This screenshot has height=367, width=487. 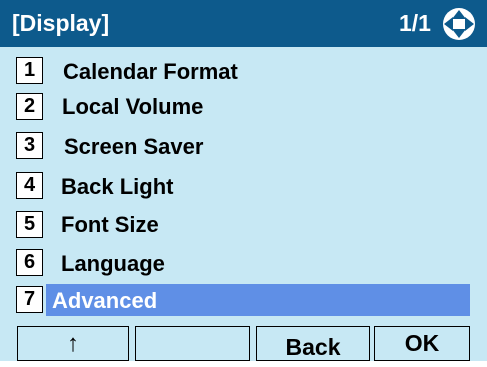 What do you see at coordinates (133, 106) in the screenshot?
I see `item-label: Local Volume` at bounding box center [133, 106].